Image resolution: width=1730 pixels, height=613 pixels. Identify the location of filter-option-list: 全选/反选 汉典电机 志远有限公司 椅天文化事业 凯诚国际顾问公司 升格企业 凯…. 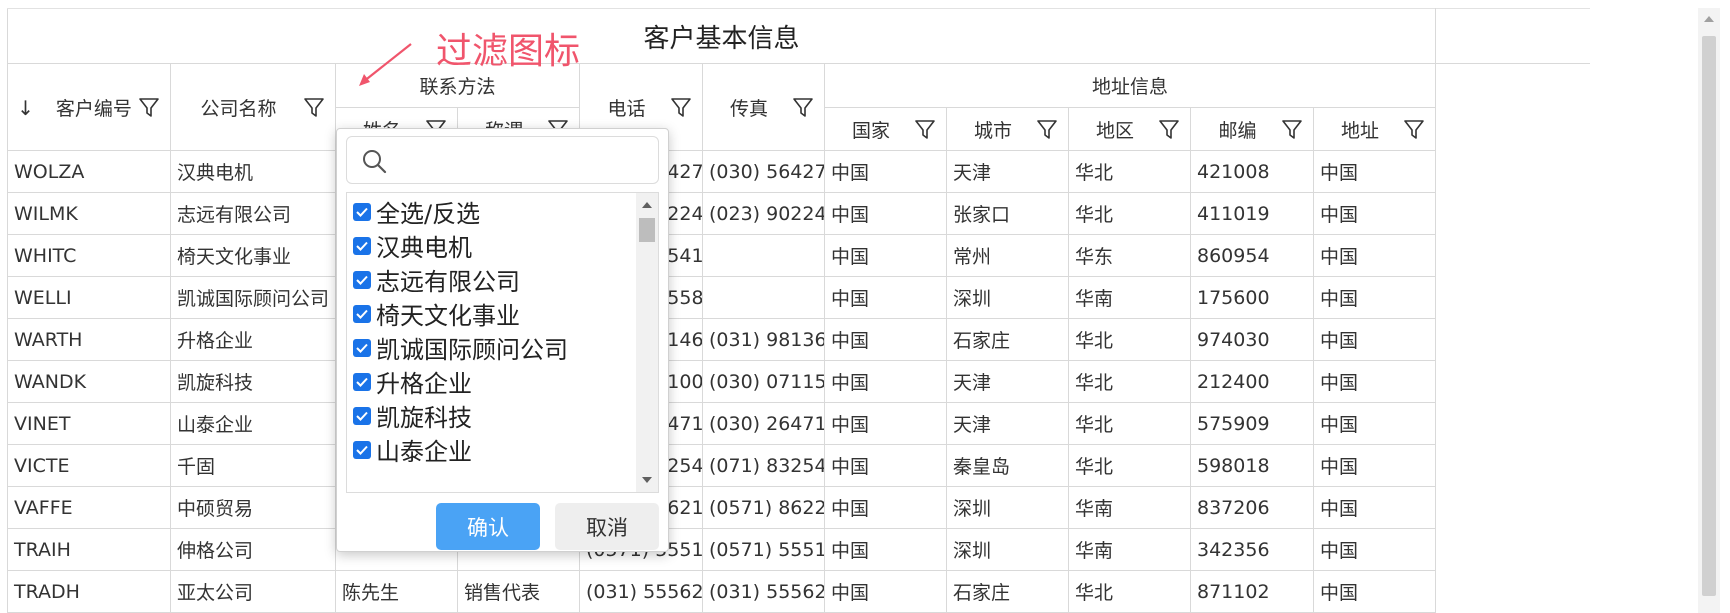
(502, 342).